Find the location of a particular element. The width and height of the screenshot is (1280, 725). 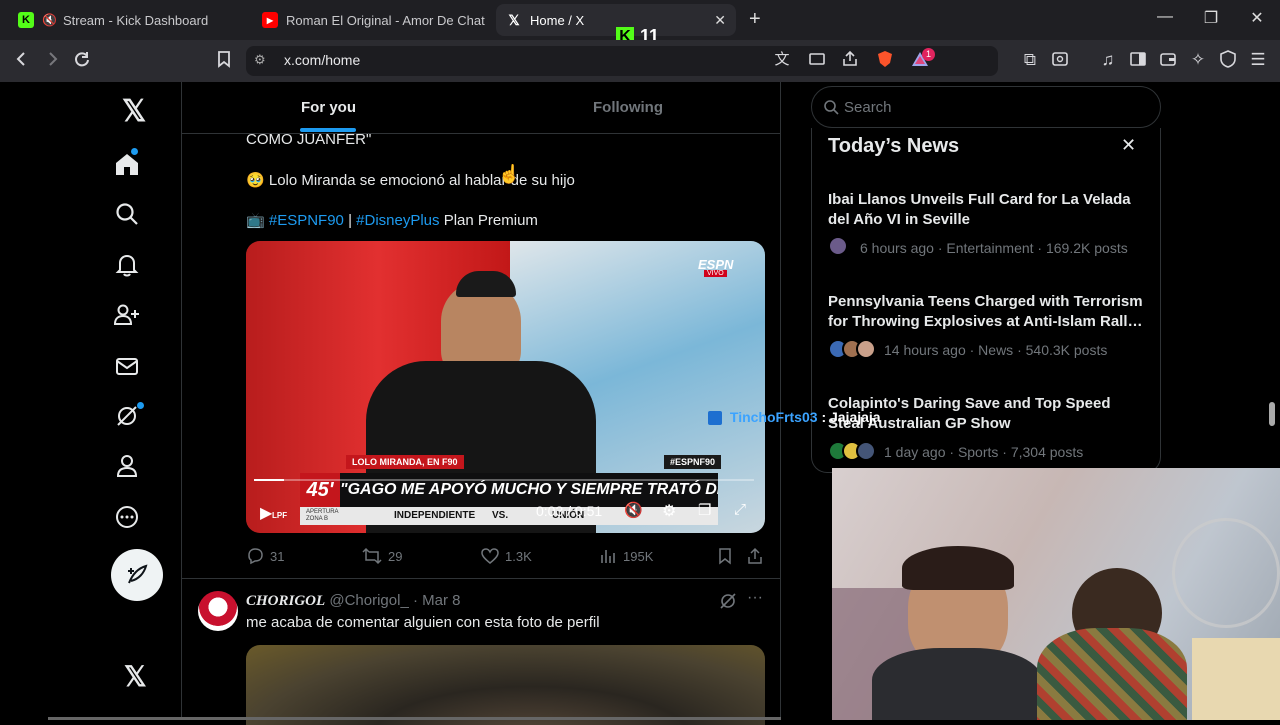

live-badge: VIVO is located at coordinates (715, 273).